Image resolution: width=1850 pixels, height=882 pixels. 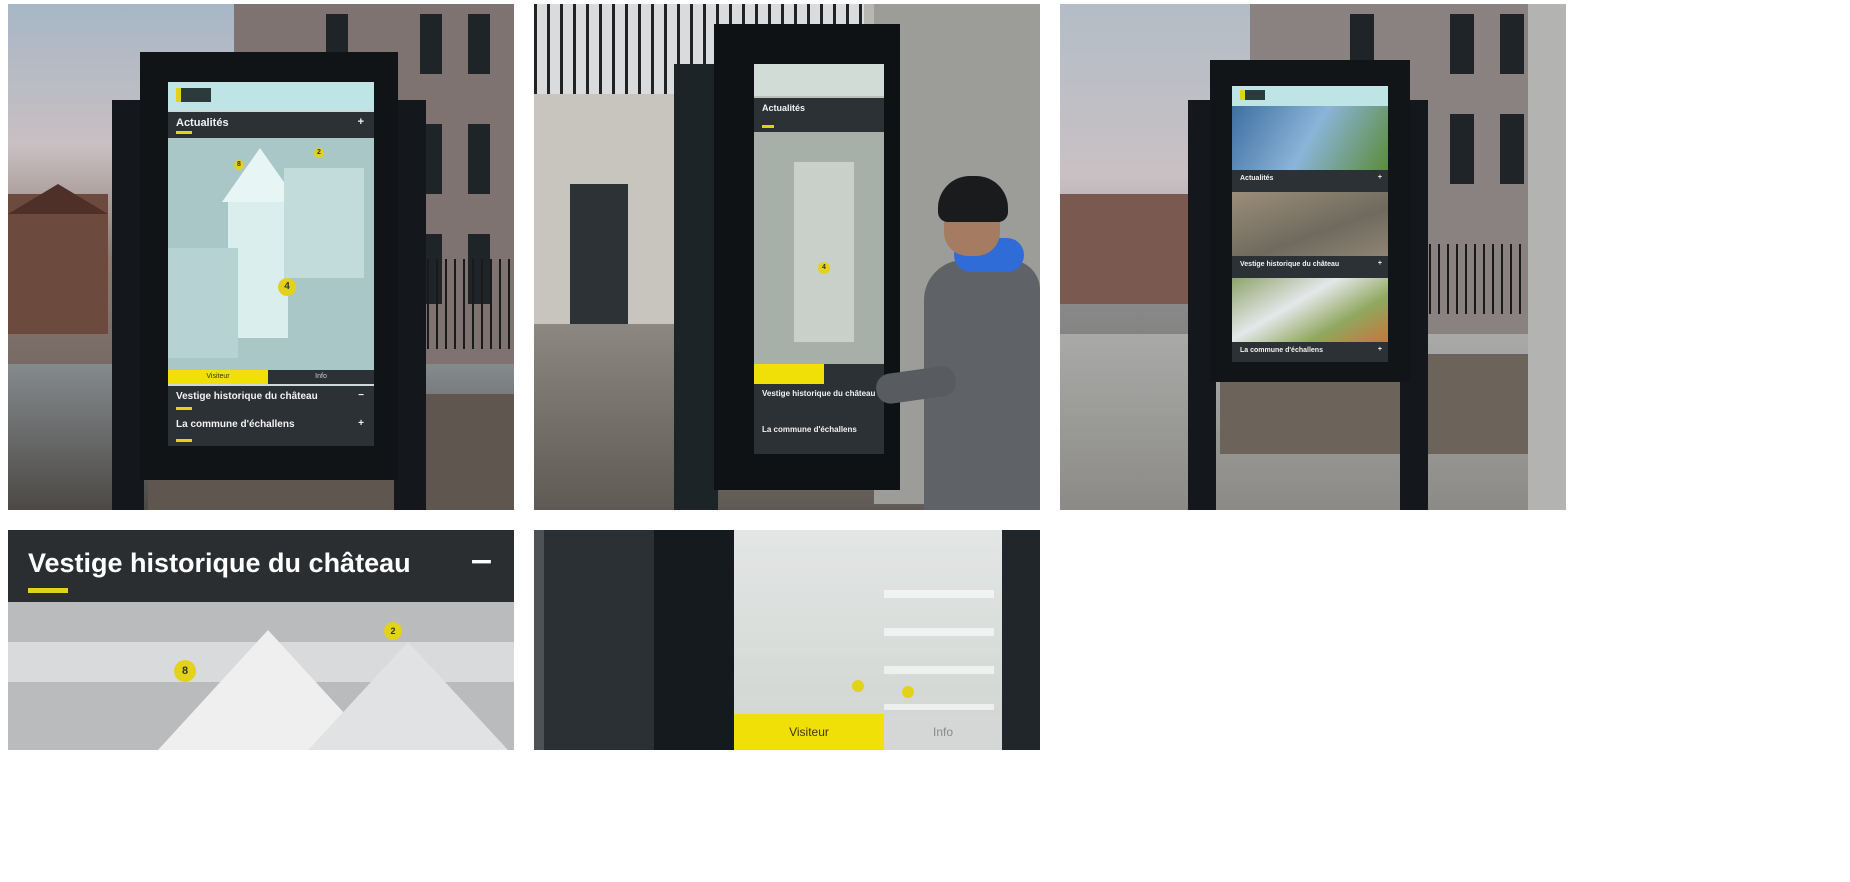 I want to click on castle-map: 4, so click(x=819, y=248).